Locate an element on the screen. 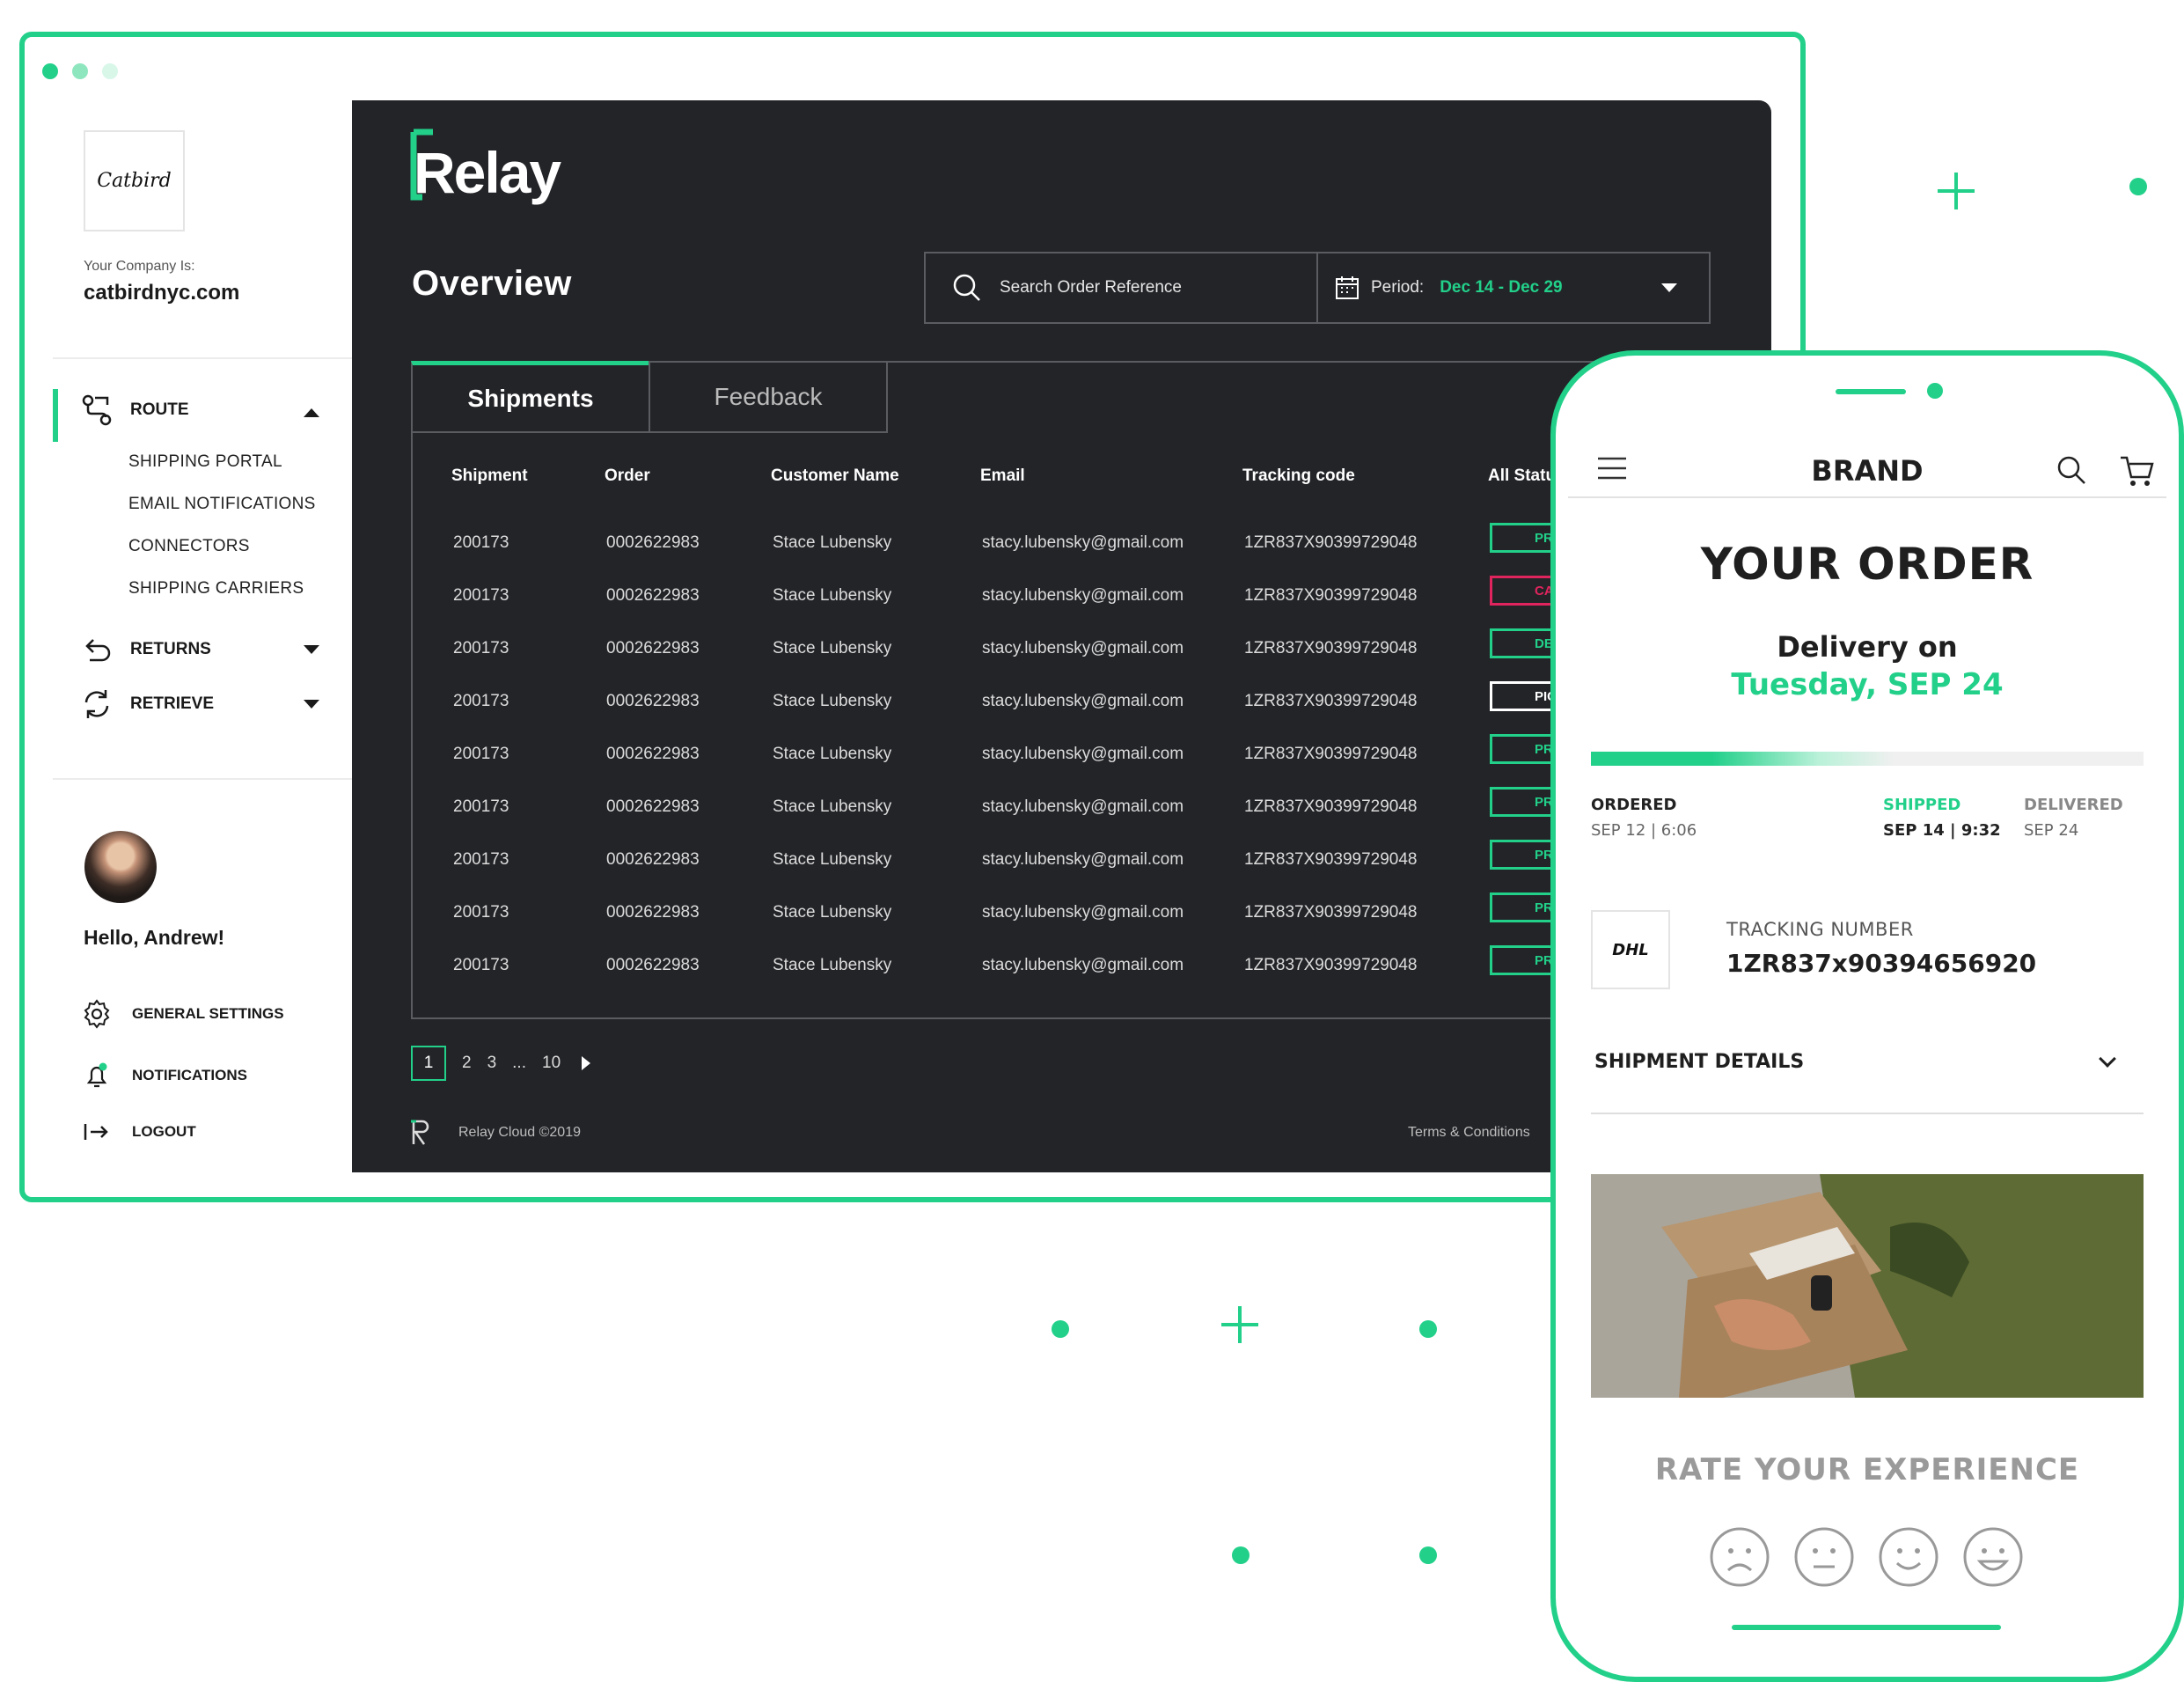  nav-returns: RETURNS is located at coordinates (145, 649).